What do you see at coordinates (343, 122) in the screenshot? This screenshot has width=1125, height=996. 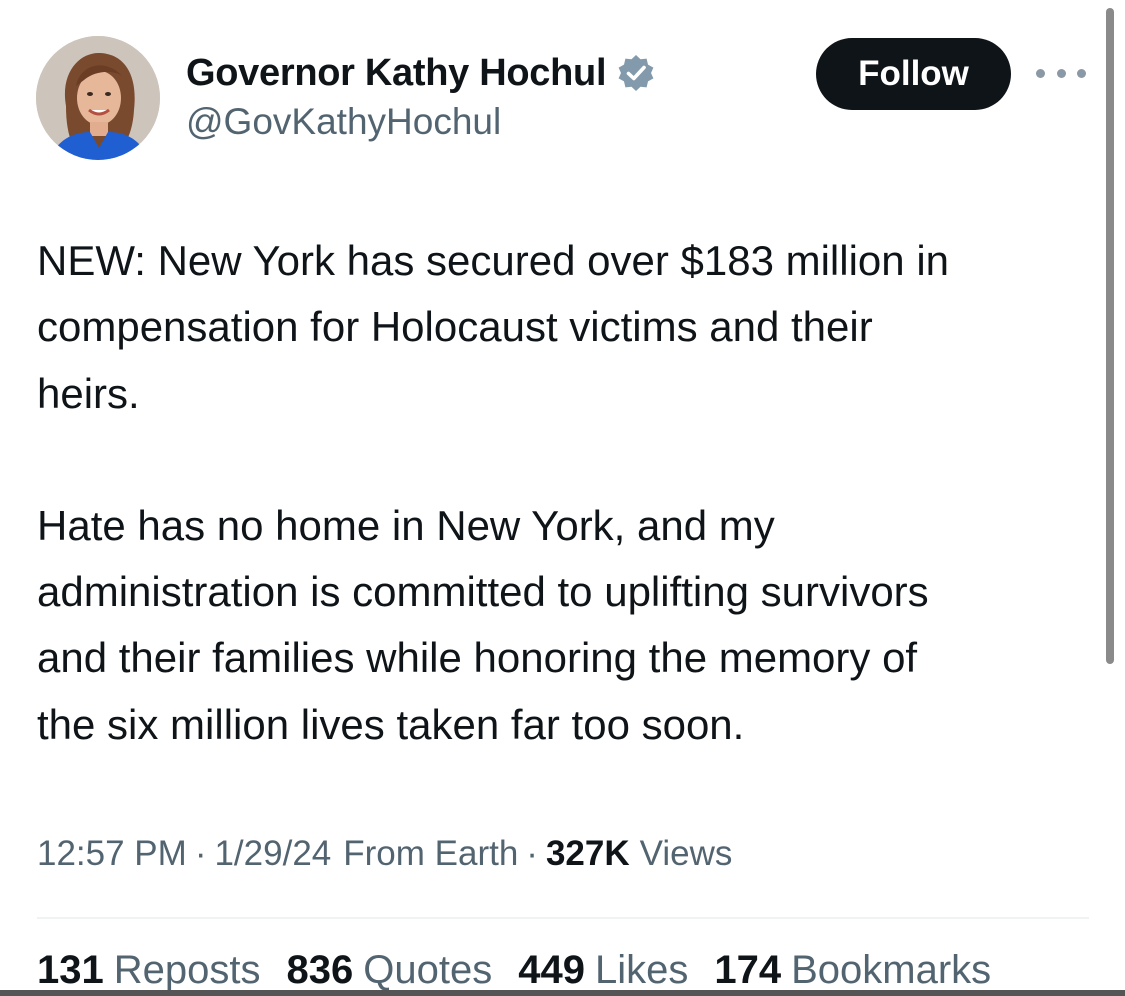 I see `author-handle: @GovKathyHochul` at bounding box center [343, 122].